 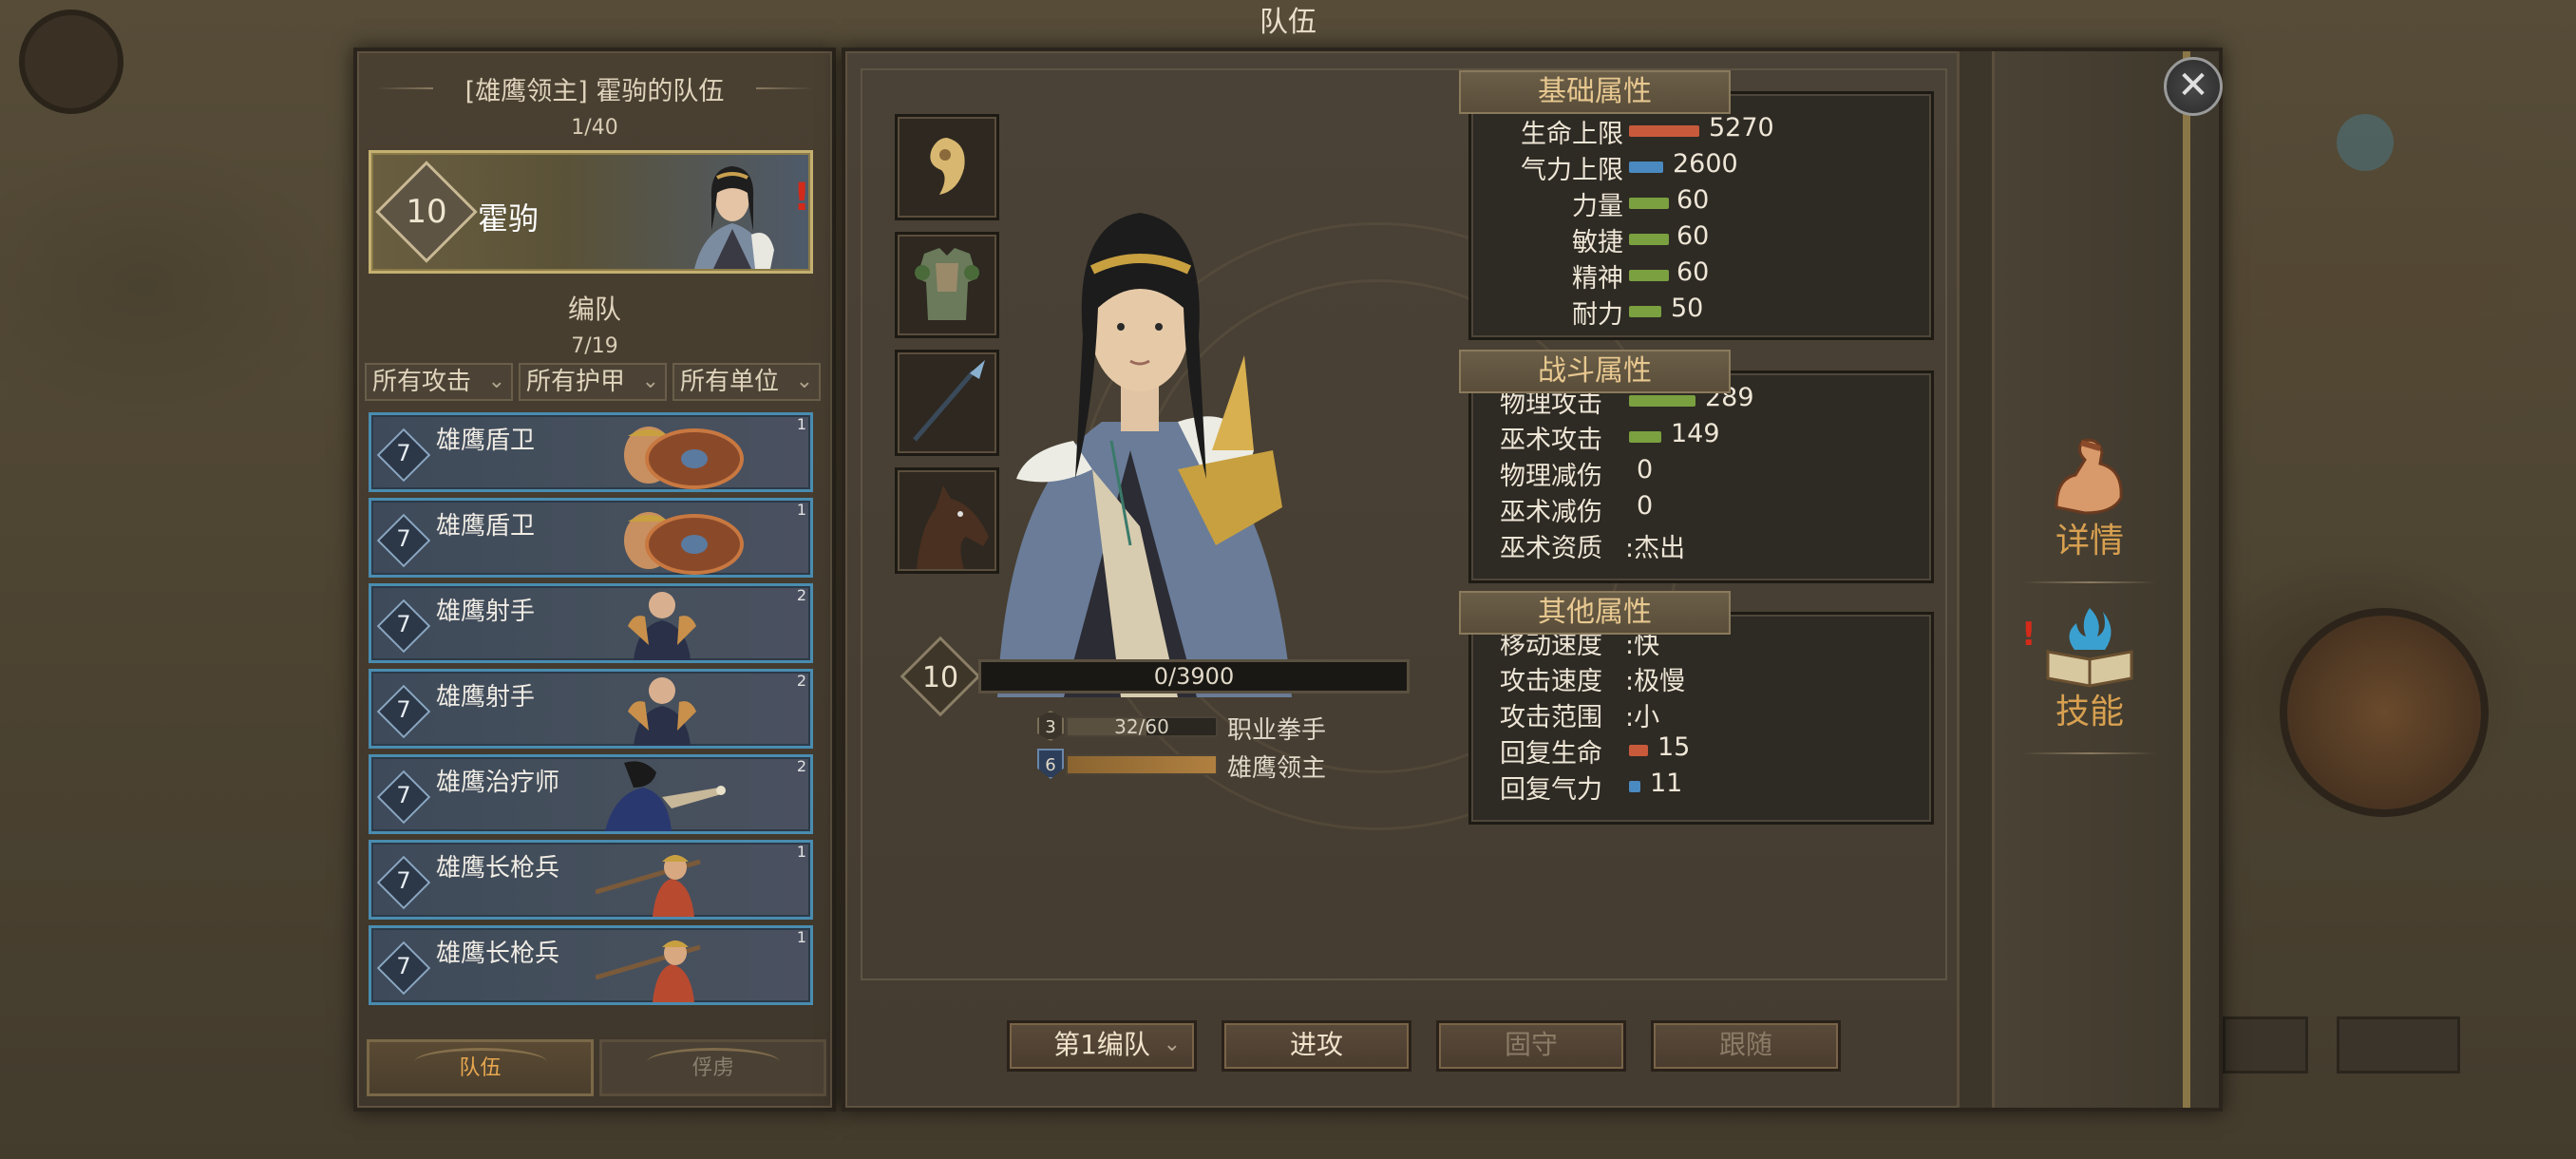 I want to click on filter-label: 所有护甲, so click(x=576, y=382).